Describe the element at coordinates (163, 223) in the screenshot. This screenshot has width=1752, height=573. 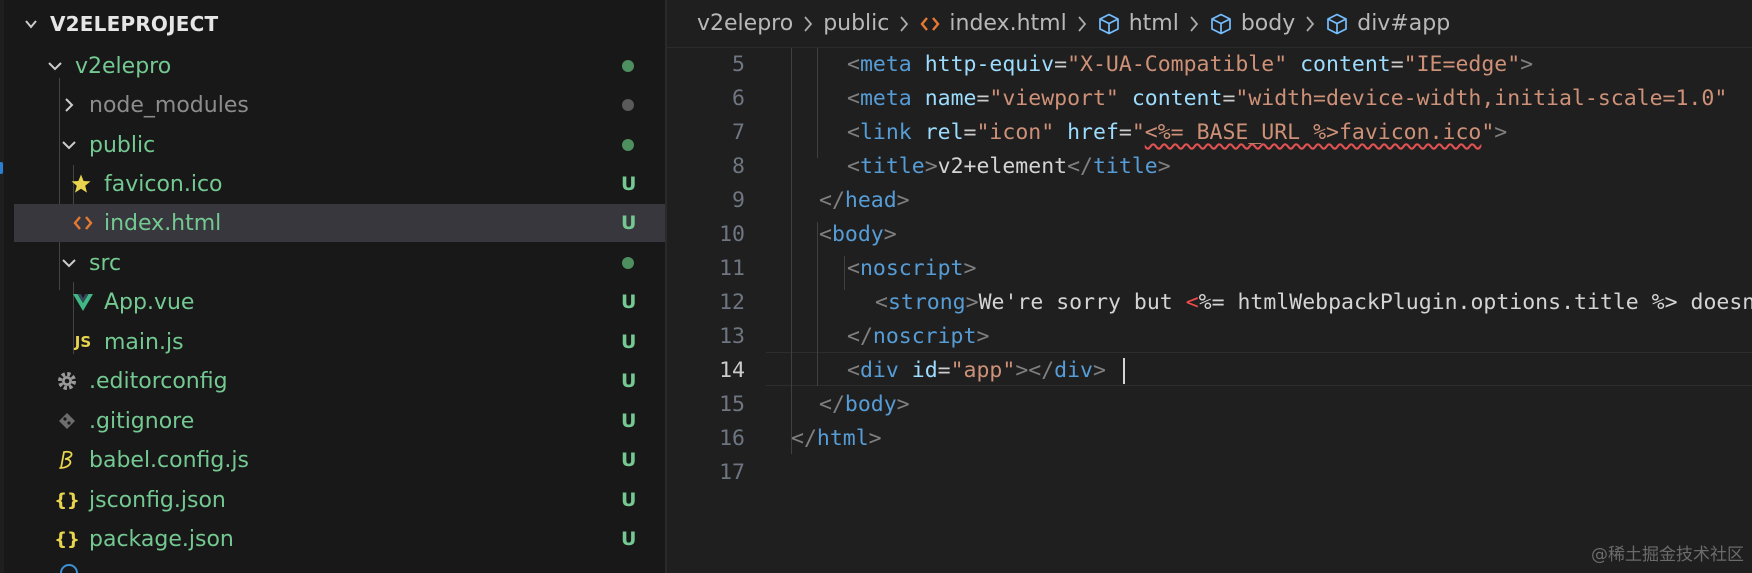
I see `tree-label: index.html` at that location.